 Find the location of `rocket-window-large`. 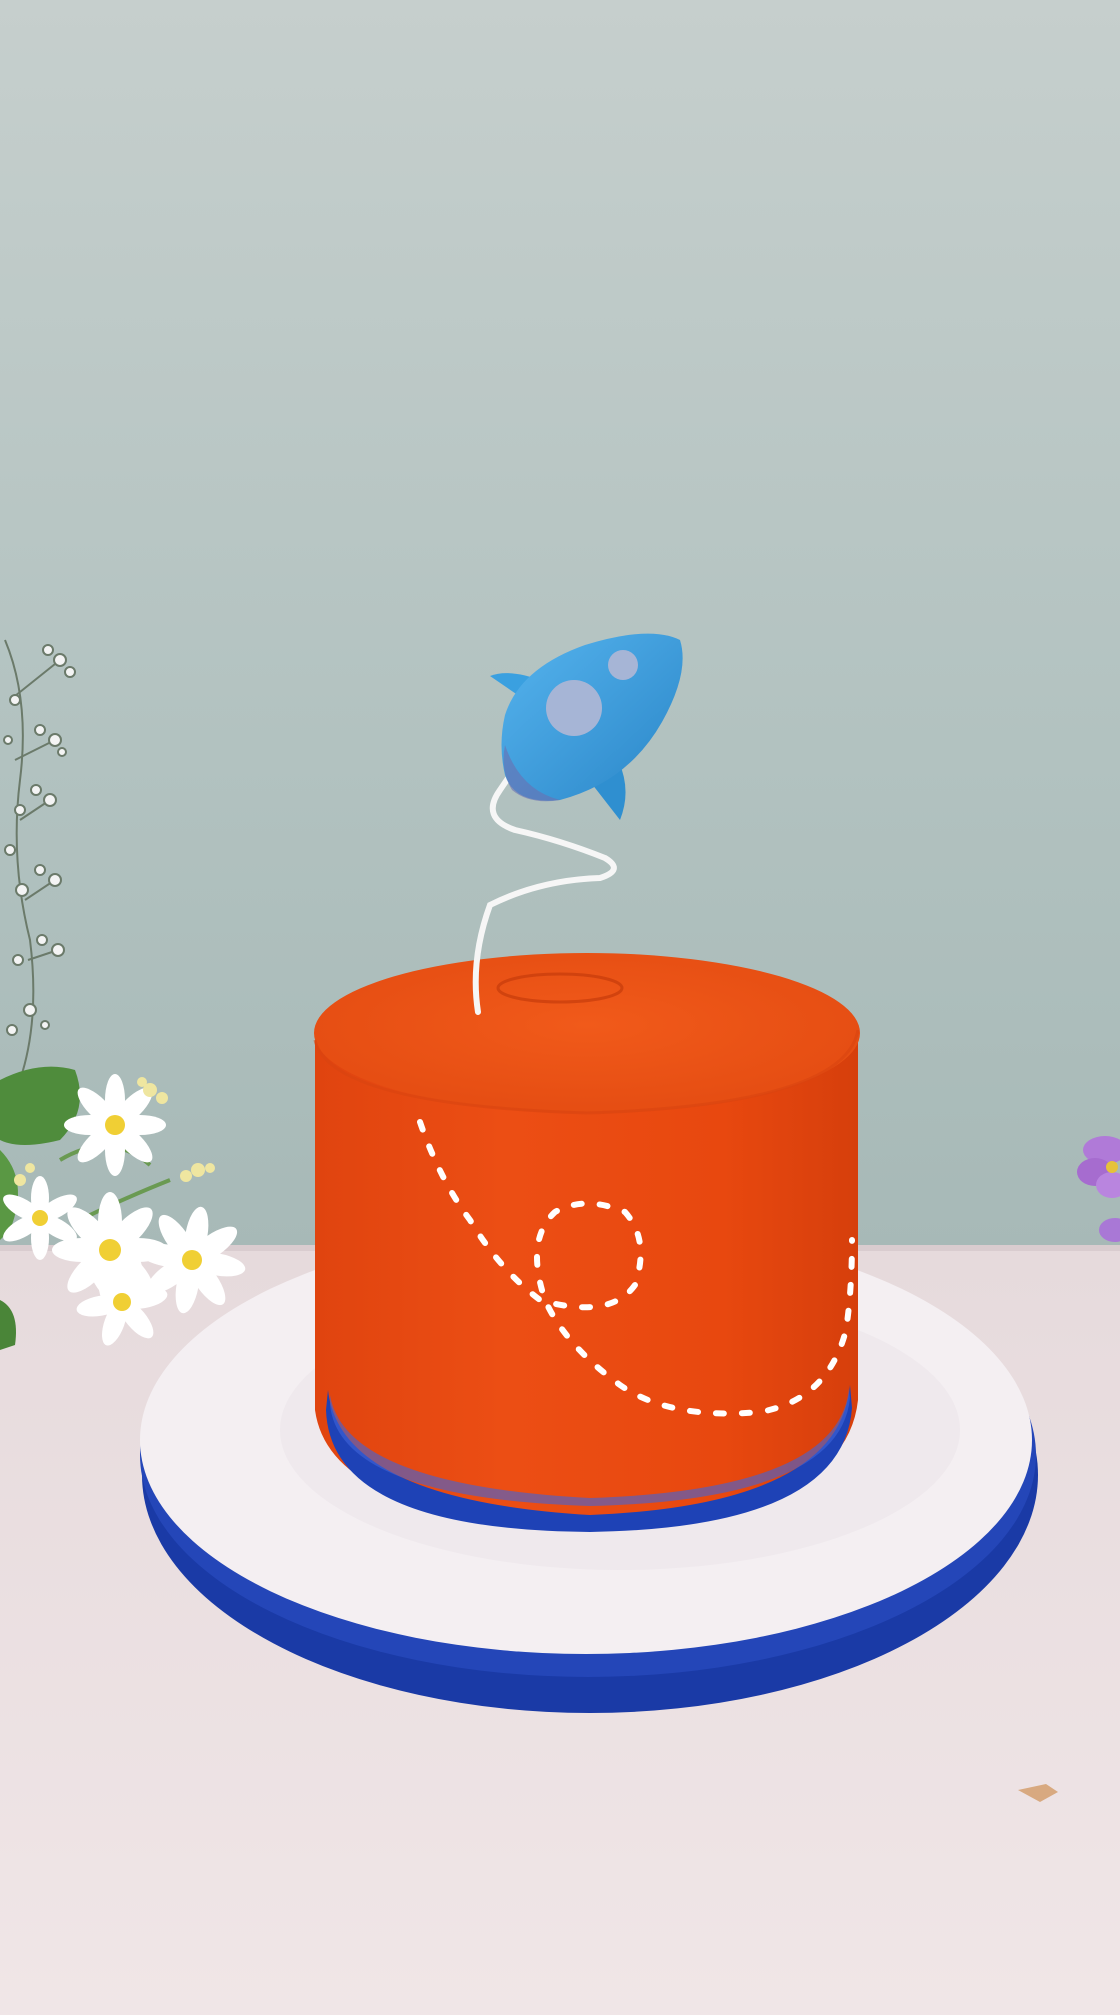

rocket-window-large is located at coordinates (574, 708).